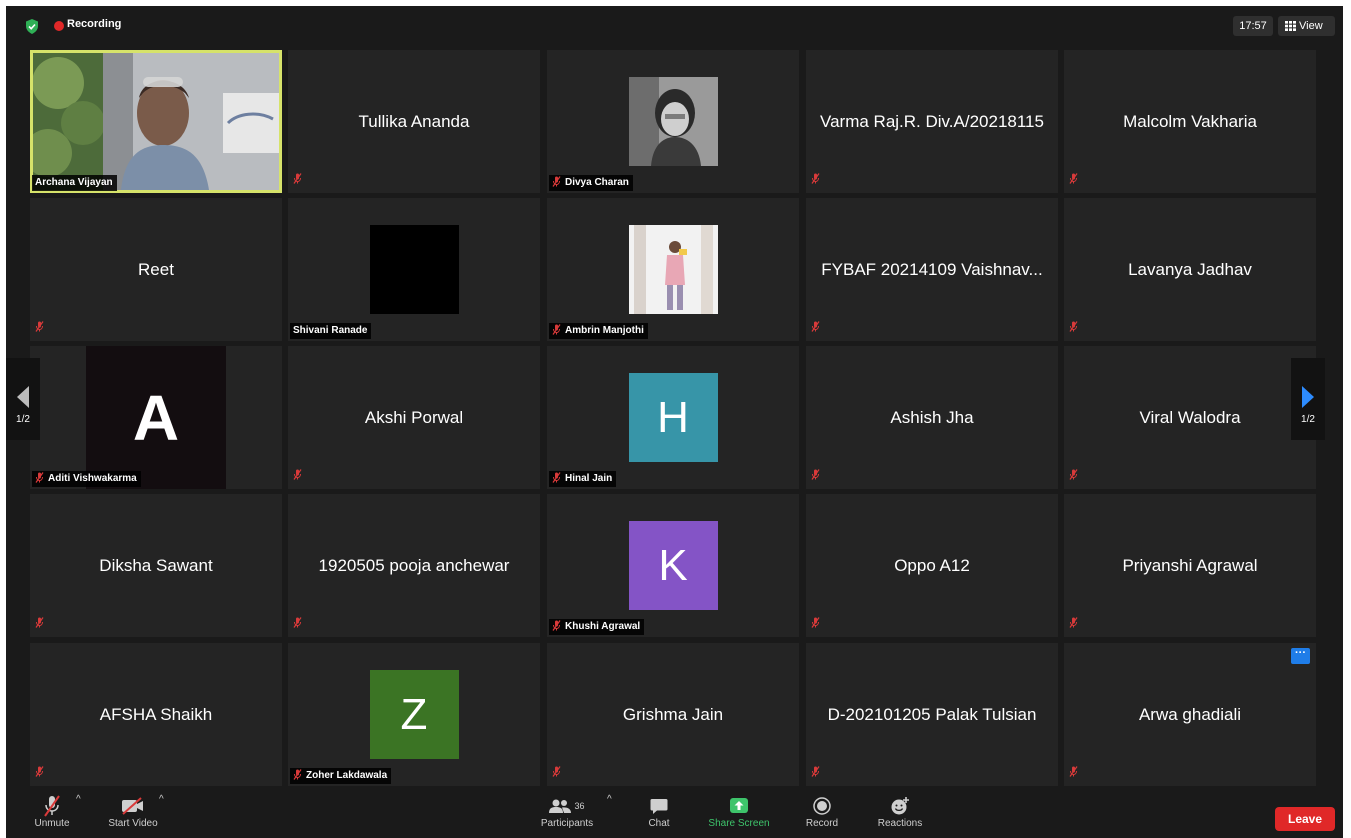 This screenshot has width=1351, height=838. Describe the element at coordinates (900, 811) in the screenshot. I see `reactions-button: Reactions` at that location.